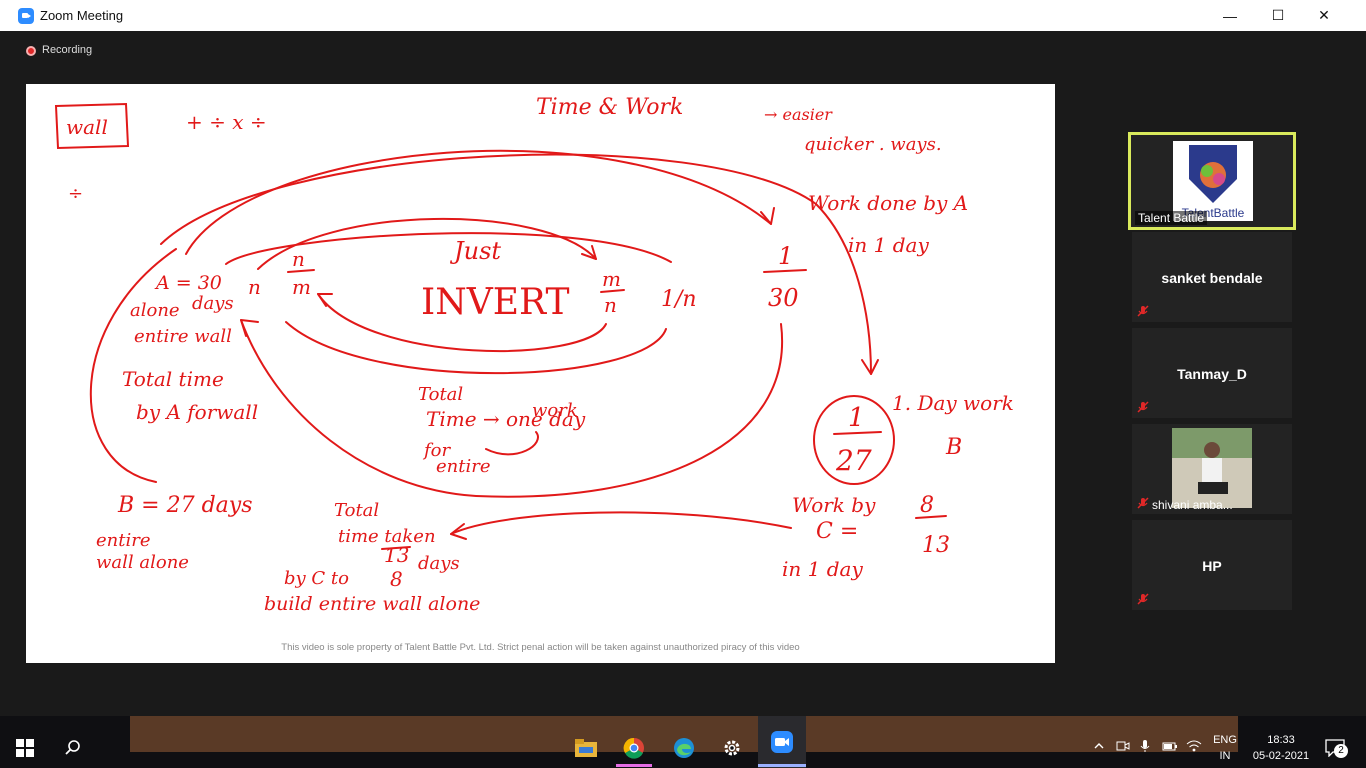  I want to click on notifications-icon: 2, so click(1335, 748).